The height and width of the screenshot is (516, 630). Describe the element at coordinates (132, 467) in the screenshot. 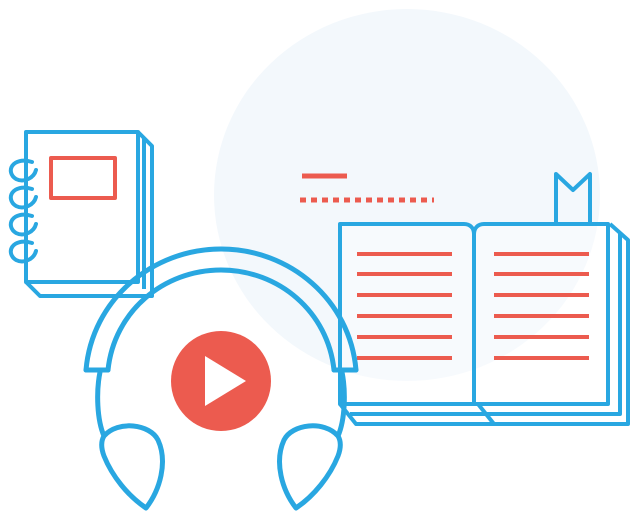

I see `left-ear-cup` at that location.